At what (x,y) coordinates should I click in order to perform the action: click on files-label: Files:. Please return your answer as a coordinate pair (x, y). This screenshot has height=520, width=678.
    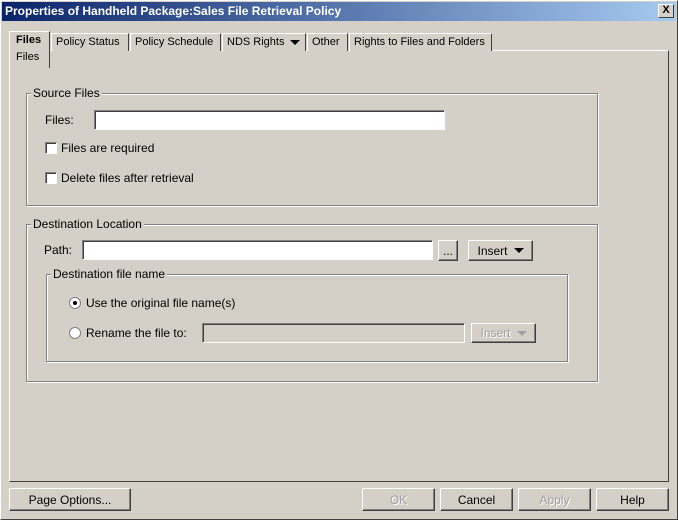
    Looking at the image, I should click on (59, 120).